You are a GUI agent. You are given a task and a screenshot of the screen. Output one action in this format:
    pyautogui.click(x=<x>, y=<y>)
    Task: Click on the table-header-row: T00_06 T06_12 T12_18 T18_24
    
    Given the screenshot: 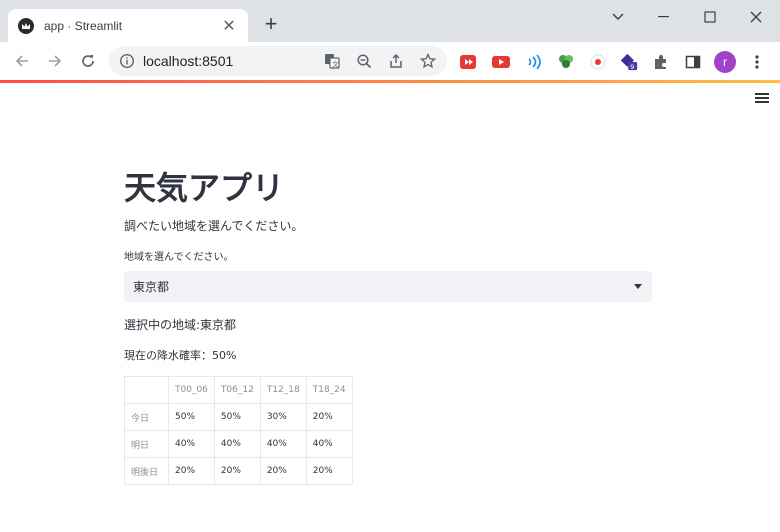 What is the action you would take?
    pyautogui.click(x=238, y=390)
    